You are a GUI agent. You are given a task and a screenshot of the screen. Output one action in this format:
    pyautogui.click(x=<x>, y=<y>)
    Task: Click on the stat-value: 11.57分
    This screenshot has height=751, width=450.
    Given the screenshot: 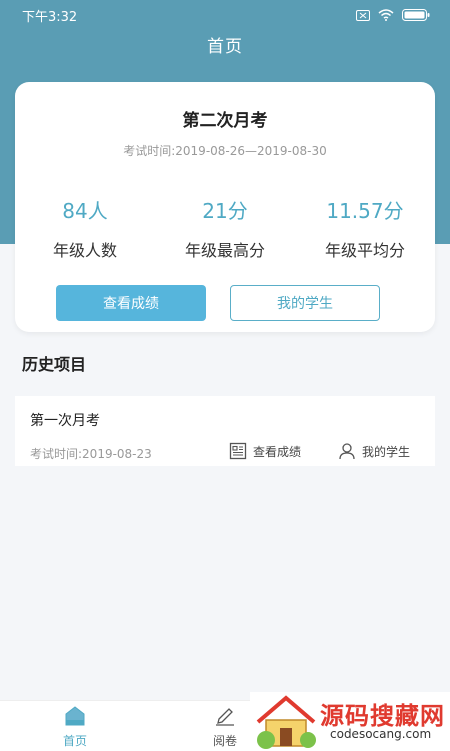 What is the action you would take?
    pyautogui.click(x=365, y=211)
    